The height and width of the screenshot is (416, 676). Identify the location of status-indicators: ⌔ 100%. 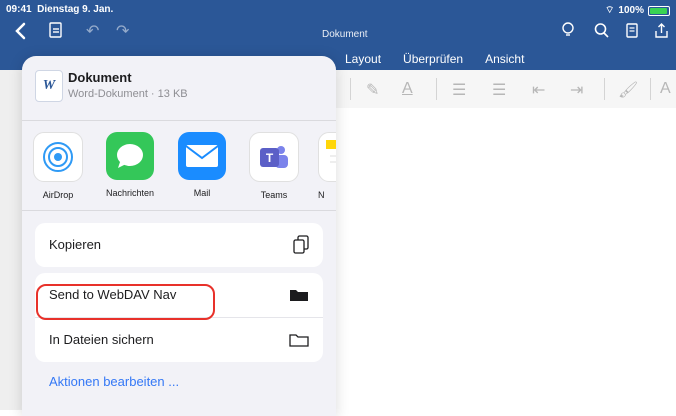
(637, 10).